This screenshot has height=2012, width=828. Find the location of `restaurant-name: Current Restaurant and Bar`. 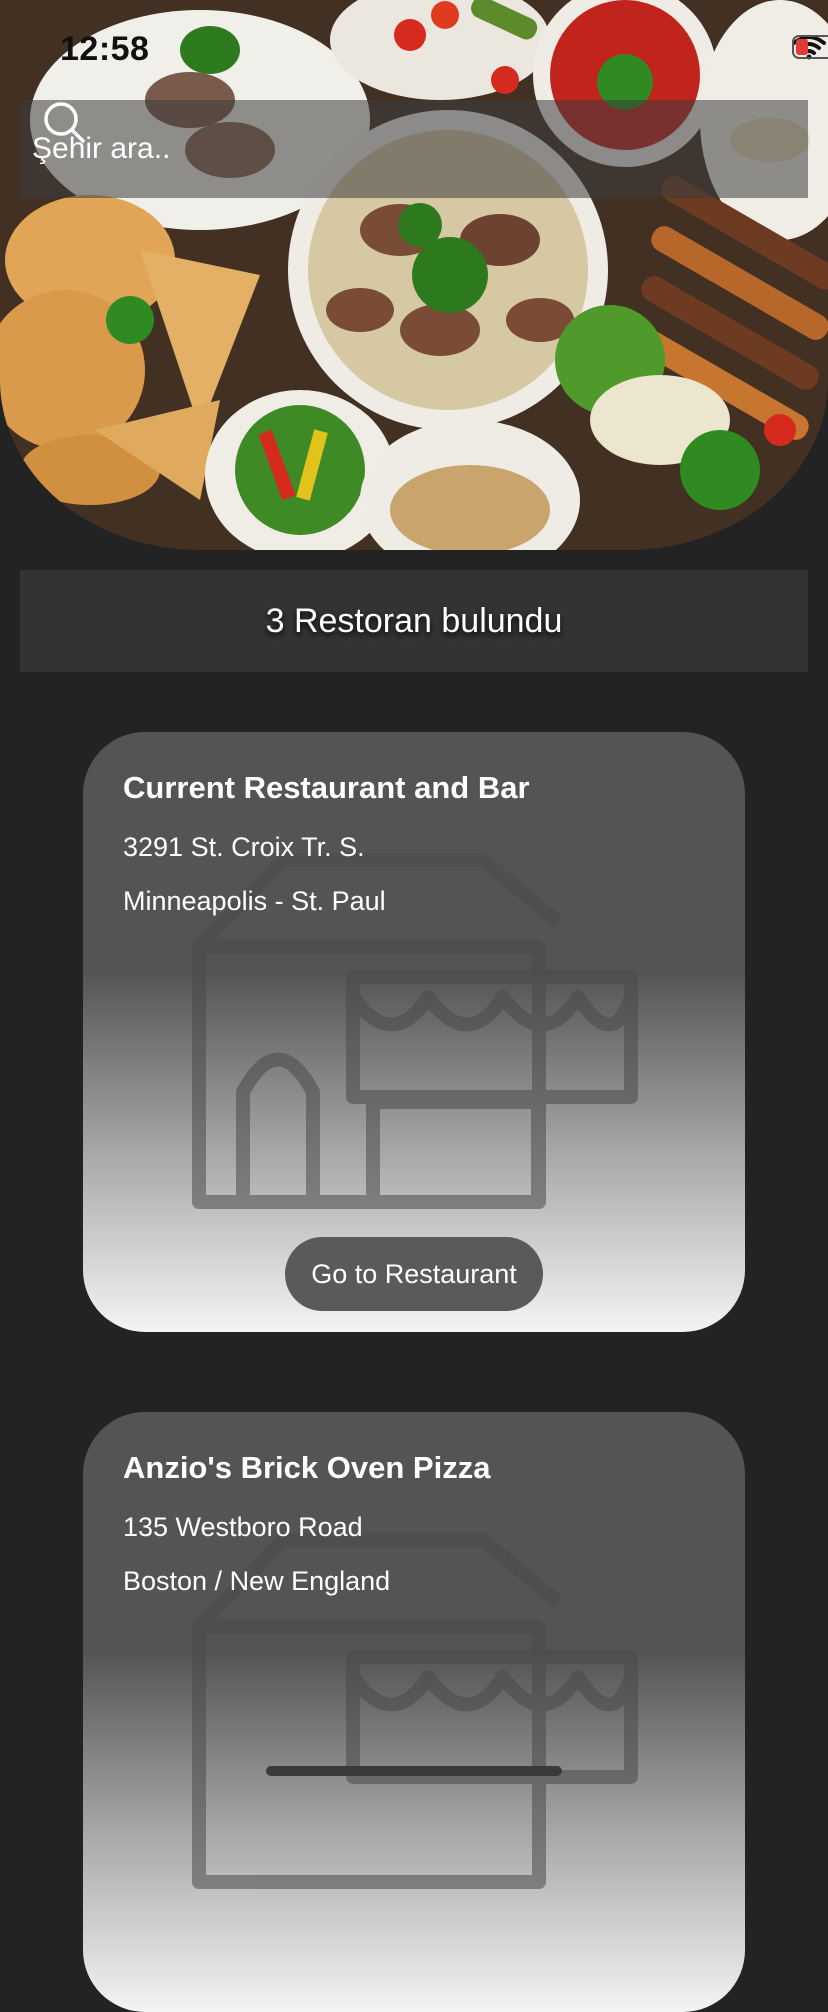

restaurant-name: Current Restaurant and Bar is located at coordinates (326, 787).